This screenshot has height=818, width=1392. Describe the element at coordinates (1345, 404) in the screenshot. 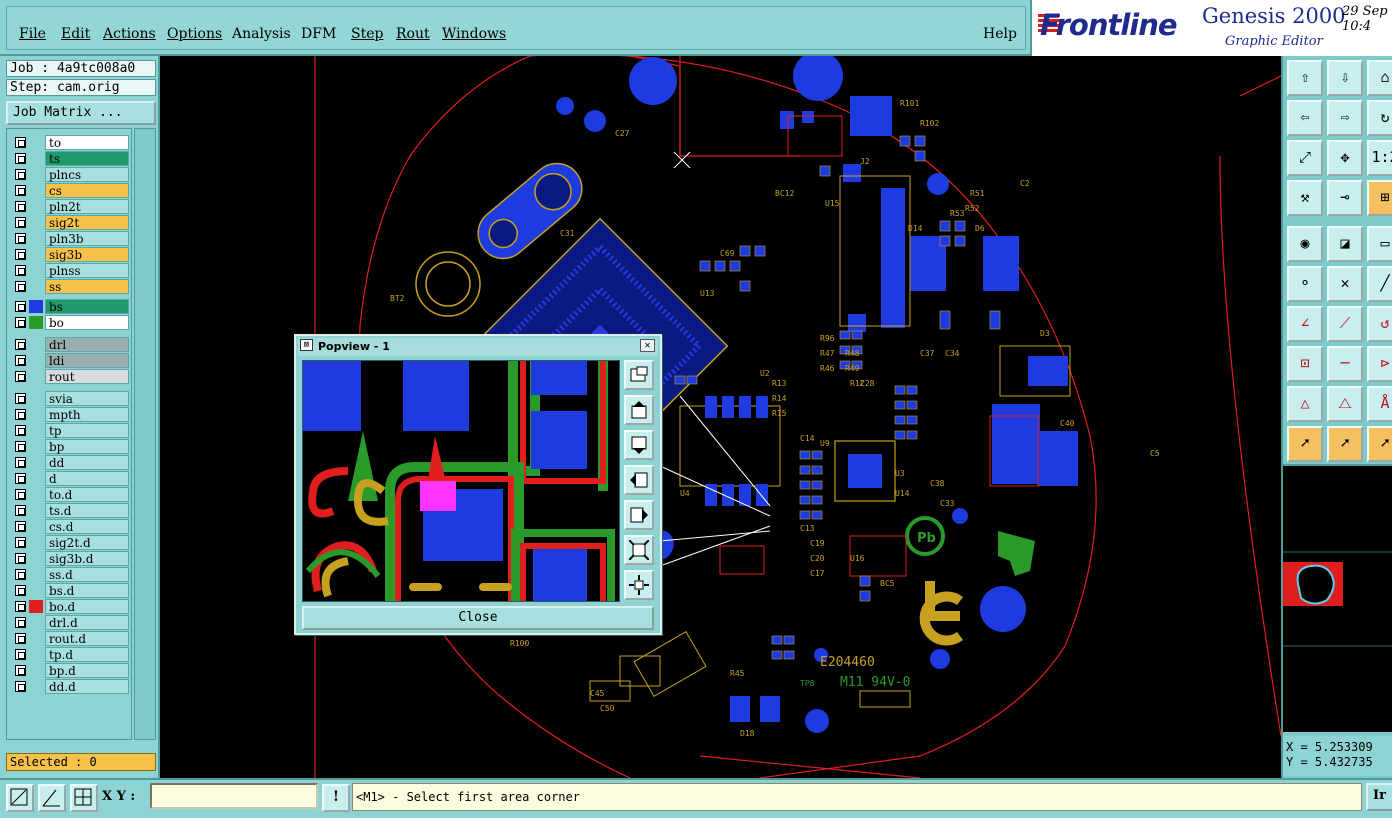

I see `triangle-select-icon: ⧍` at that location.